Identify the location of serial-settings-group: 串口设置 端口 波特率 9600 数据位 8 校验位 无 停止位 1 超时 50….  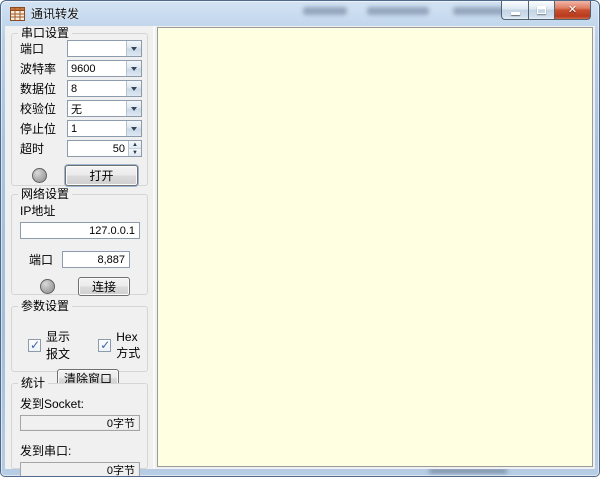
(79, 106).